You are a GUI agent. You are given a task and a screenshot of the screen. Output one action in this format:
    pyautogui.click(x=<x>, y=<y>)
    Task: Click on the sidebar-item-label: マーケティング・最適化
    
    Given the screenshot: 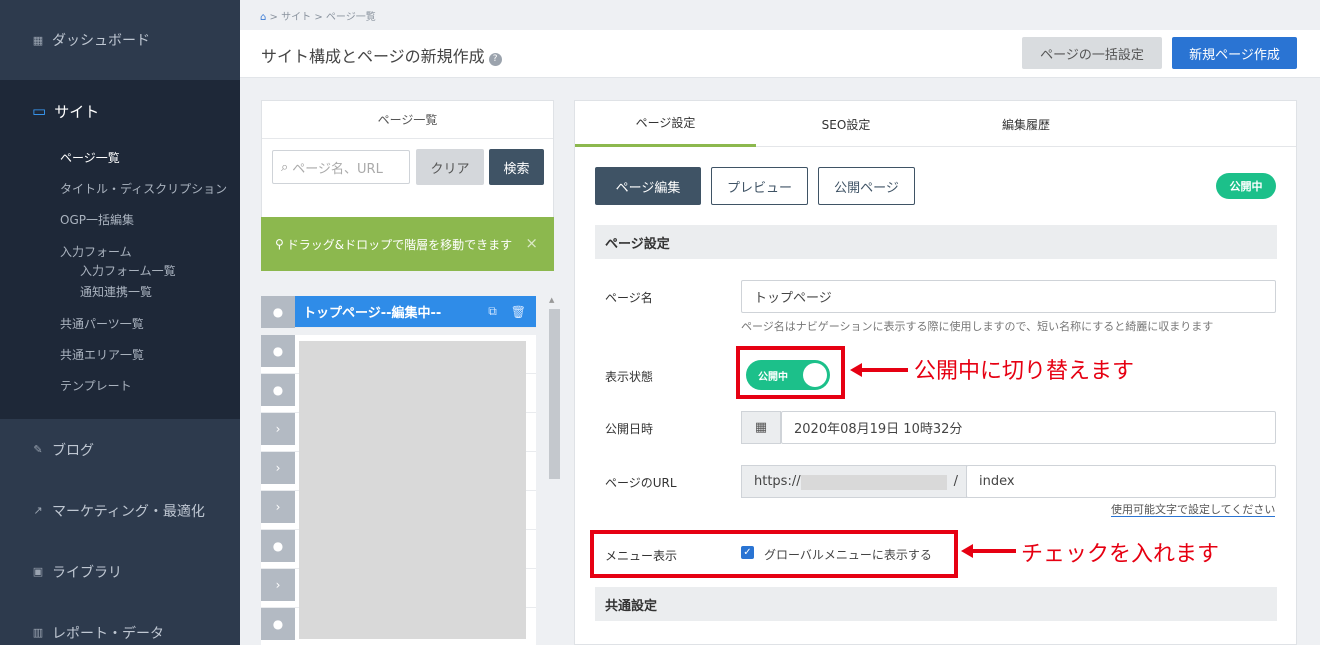 What is the action you would take?
    pyautogui.click(x=128, y=511)
    